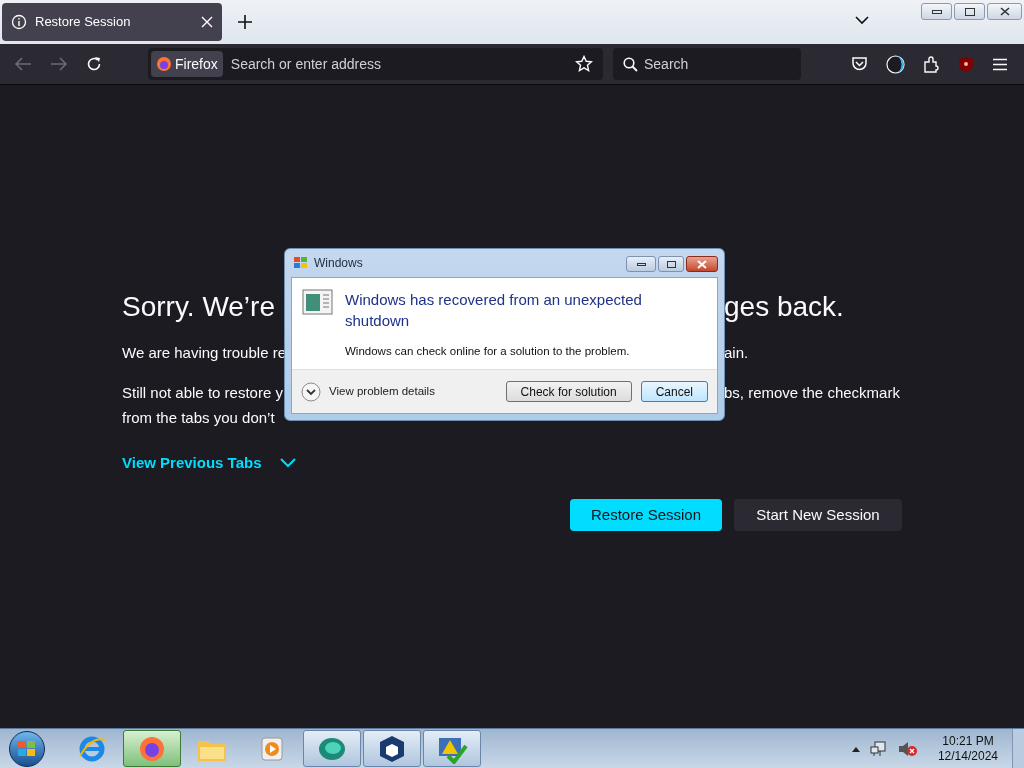  What do you see at coordinates (736, 353) in the screenshot?
I see `paragraph-text: ain.` at bounding box center [736, 353].